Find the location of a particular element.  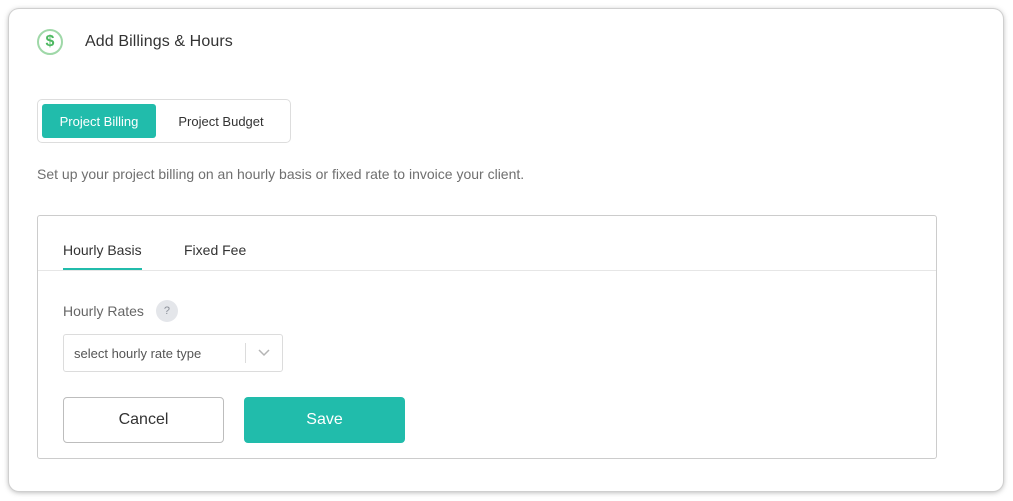

tab-hourly-basis: Hourly Basis is located at coordinates (102, 256).